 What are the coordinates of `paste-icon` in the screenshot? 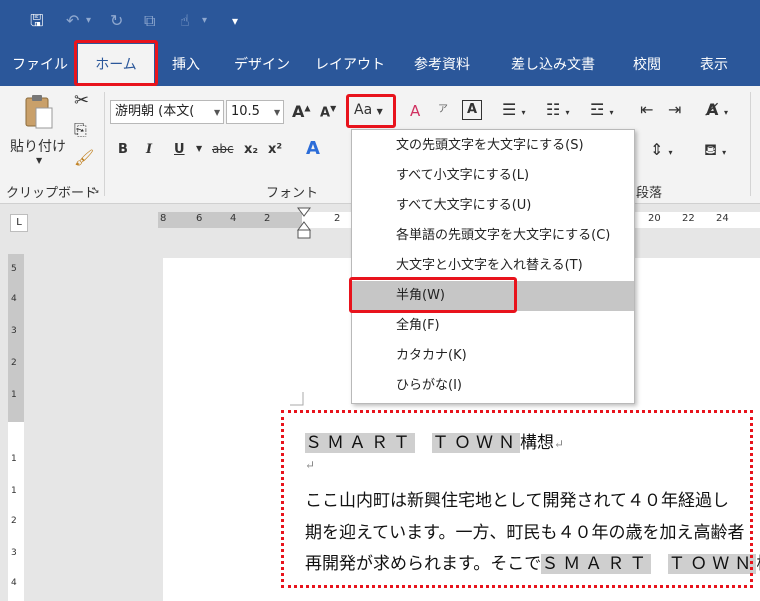 It's located at (38, 112).